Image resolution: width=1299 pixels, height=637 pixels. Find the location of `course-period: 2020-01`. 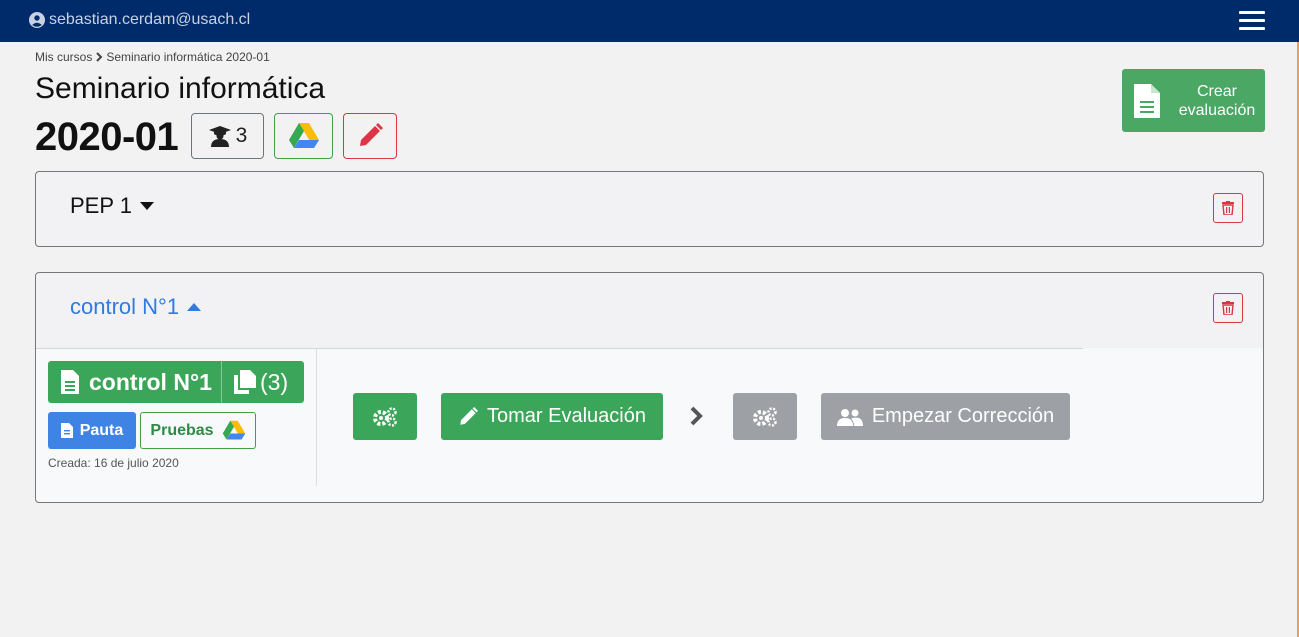

course-period: 2020-01 is located at coordinates (107, 137).